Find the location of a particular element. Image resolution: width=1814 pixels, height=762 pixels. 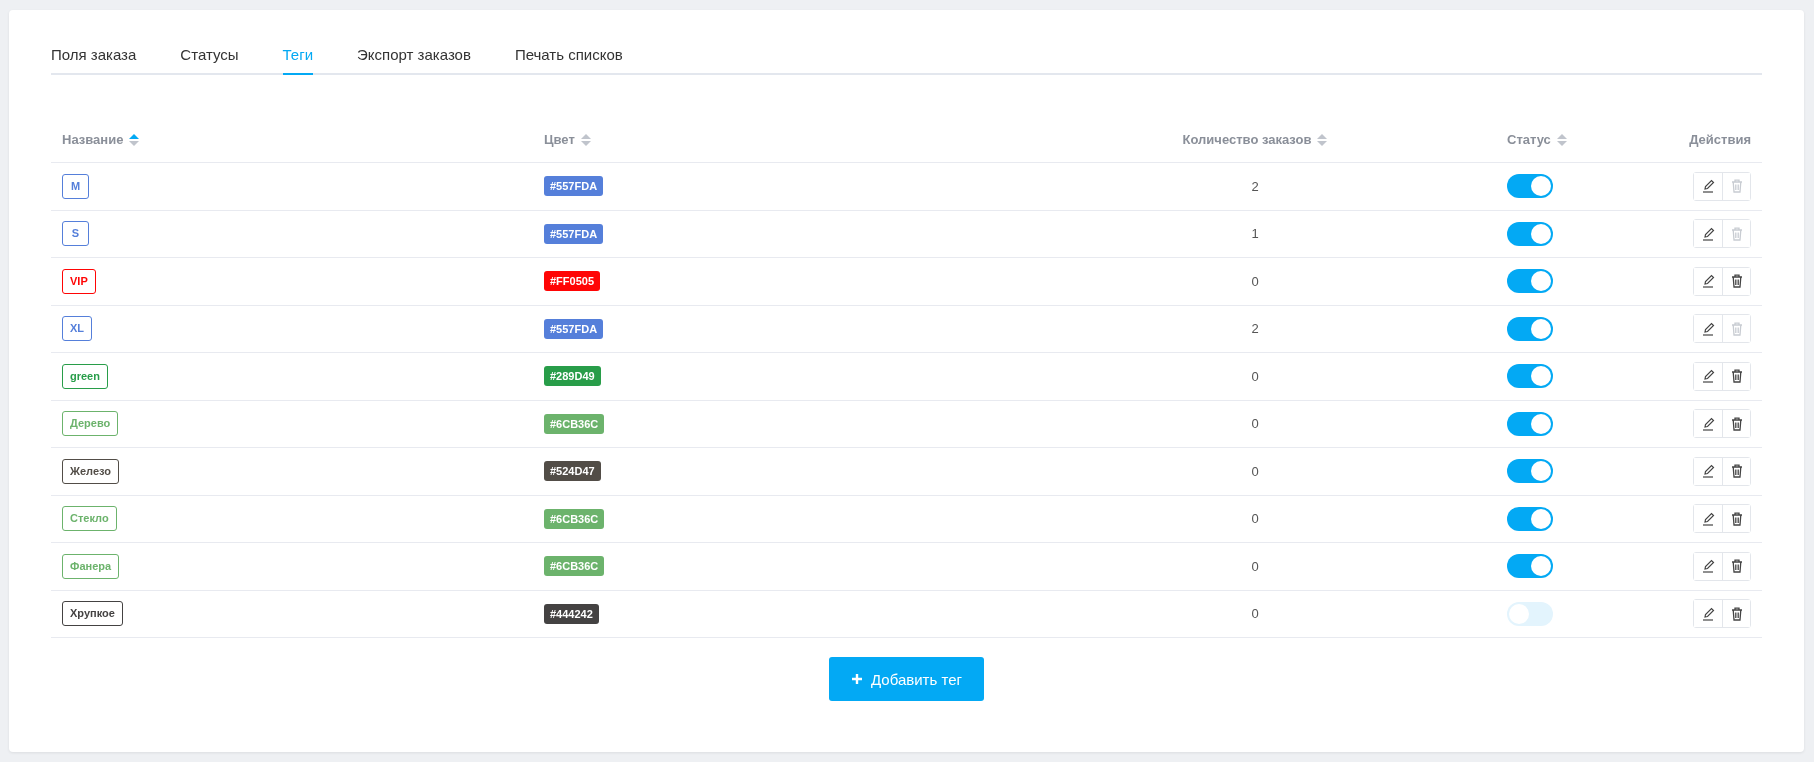

plus-icon is located at coordinates (857, 679).